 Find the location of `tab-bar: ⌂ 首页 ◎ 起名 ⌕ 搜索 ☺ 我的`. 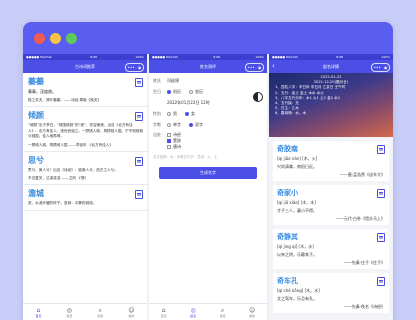

tab-bar: ⌂ 首页 ◎ 起名 ⌕ 搜索 ☺ 我的 is located at coordinates (208, 311).